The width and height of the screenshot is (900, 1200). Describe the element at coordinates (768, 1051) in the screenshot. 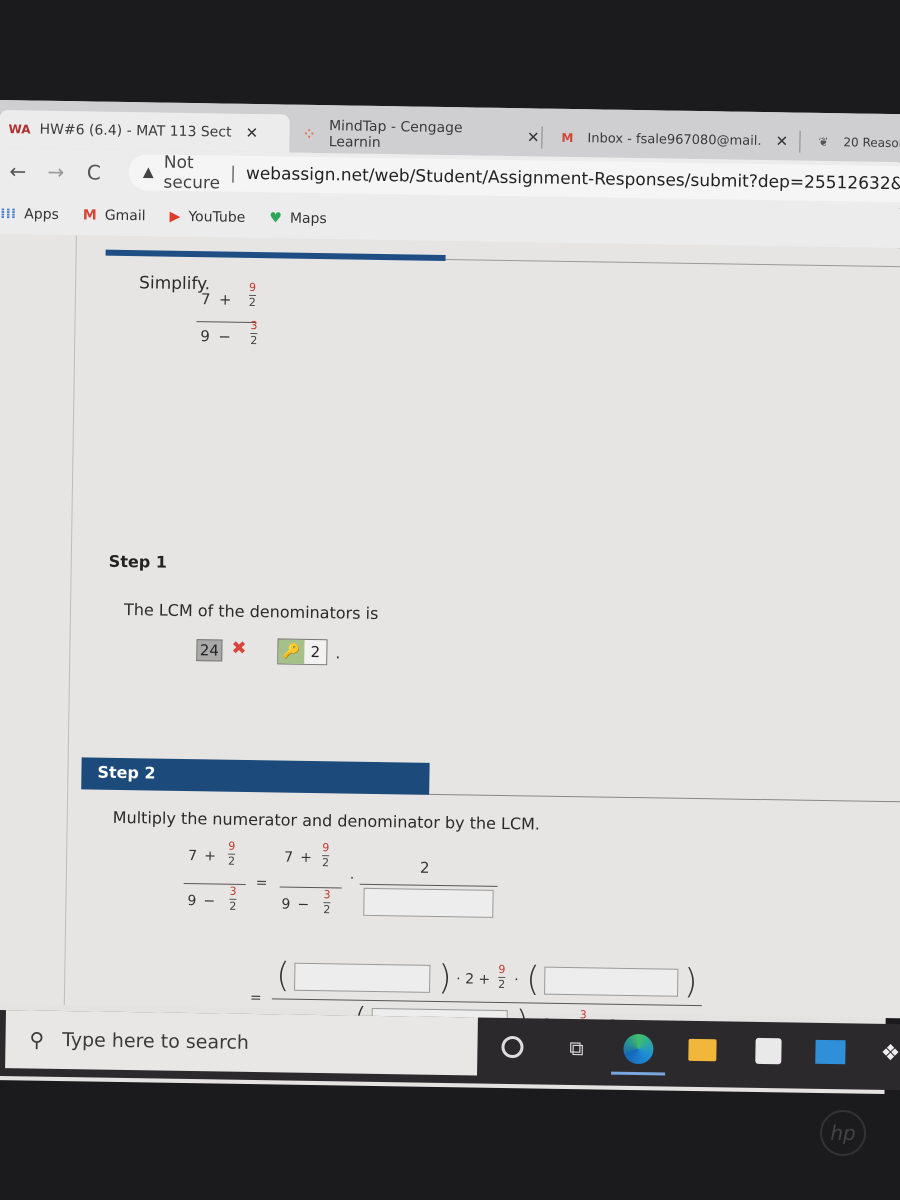

I see `store-icon` at that location.